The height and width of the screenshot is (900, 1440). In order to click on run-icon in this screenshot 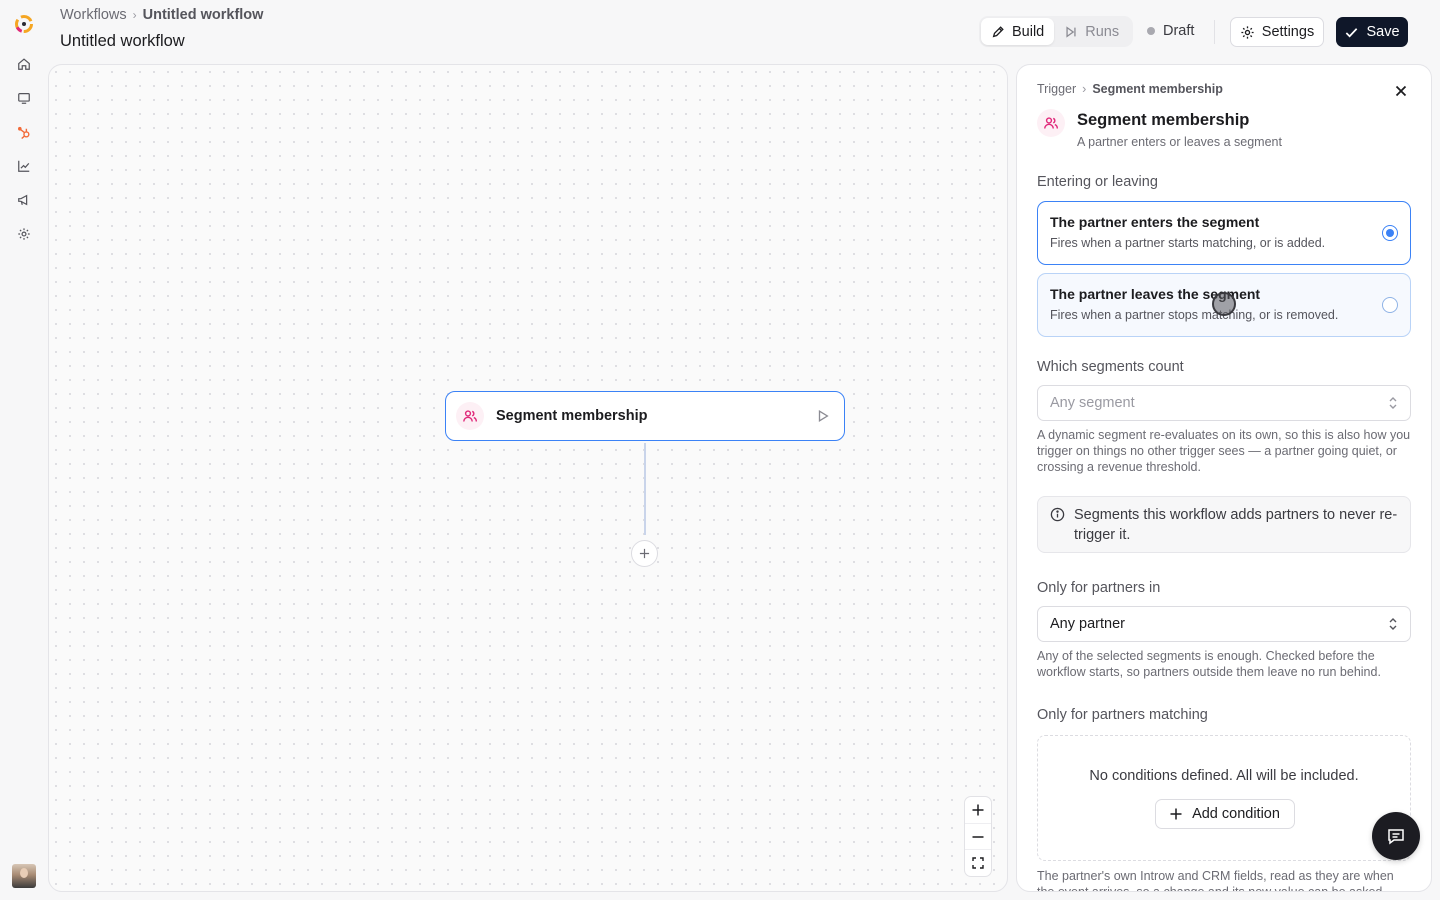, I will do `click(1071, 31)`.